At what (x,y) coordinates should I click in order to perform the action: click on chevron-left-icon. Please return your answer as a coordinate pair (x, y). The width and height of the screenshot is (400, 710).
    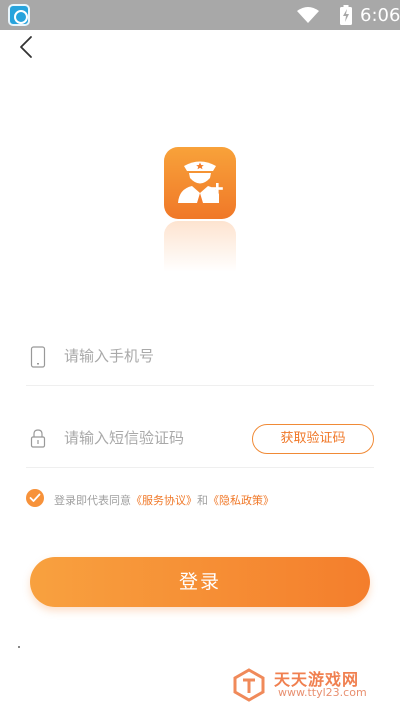
    Looking at the image, I should click on (26, 47).